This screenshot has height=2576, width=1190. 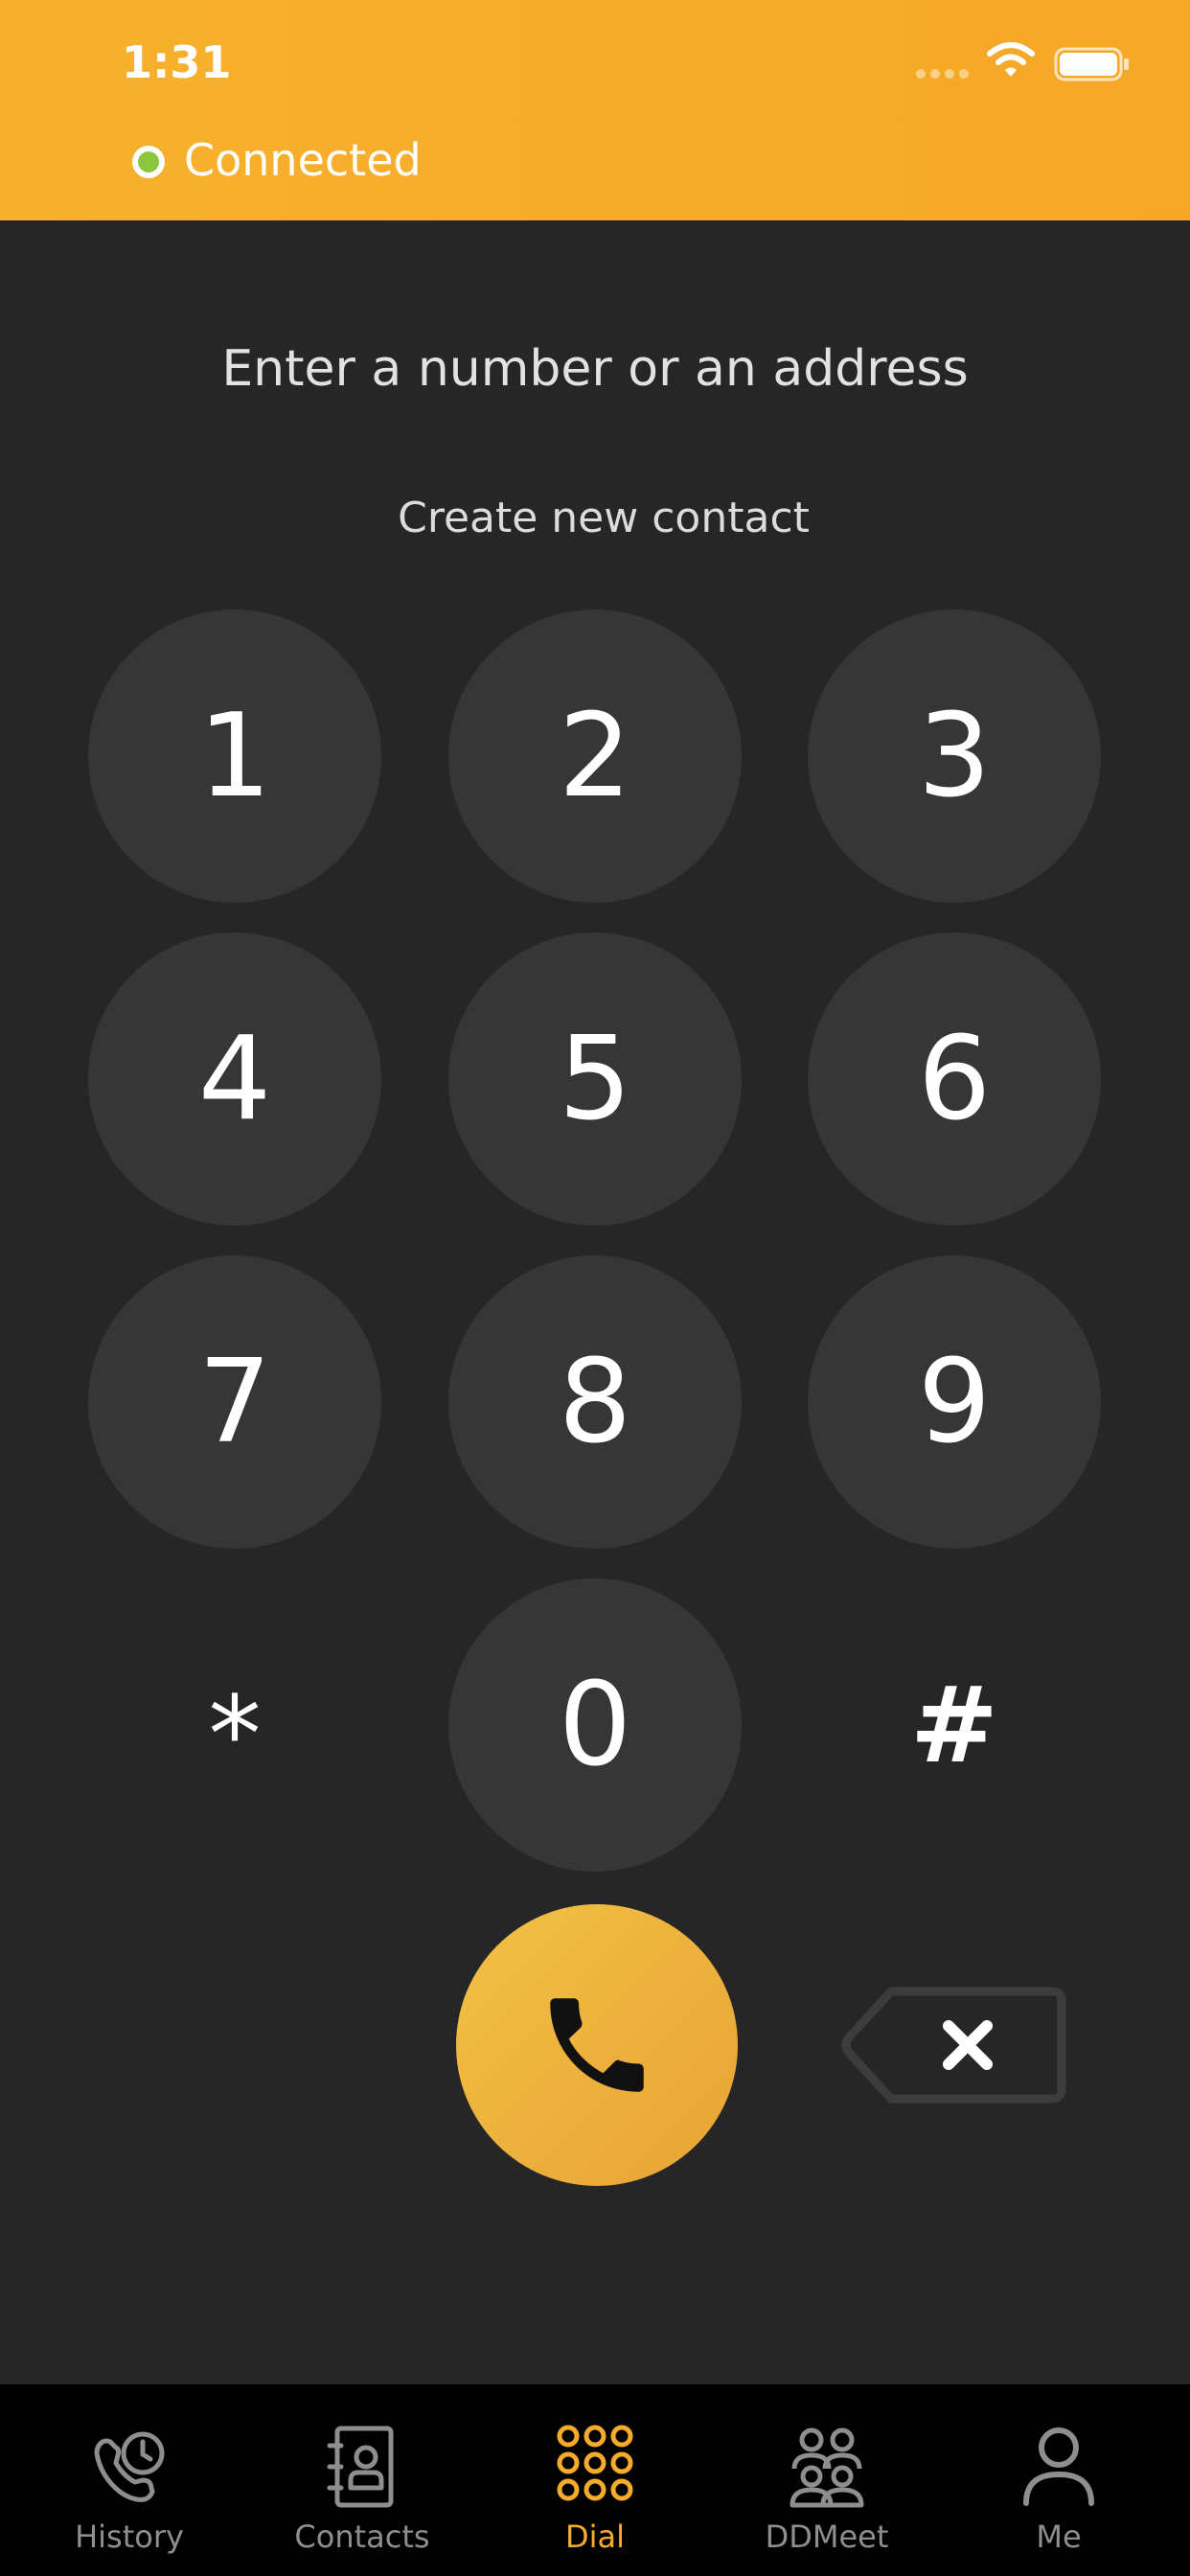 I want to click on key-7: 7, so click(x=234, y=1402).